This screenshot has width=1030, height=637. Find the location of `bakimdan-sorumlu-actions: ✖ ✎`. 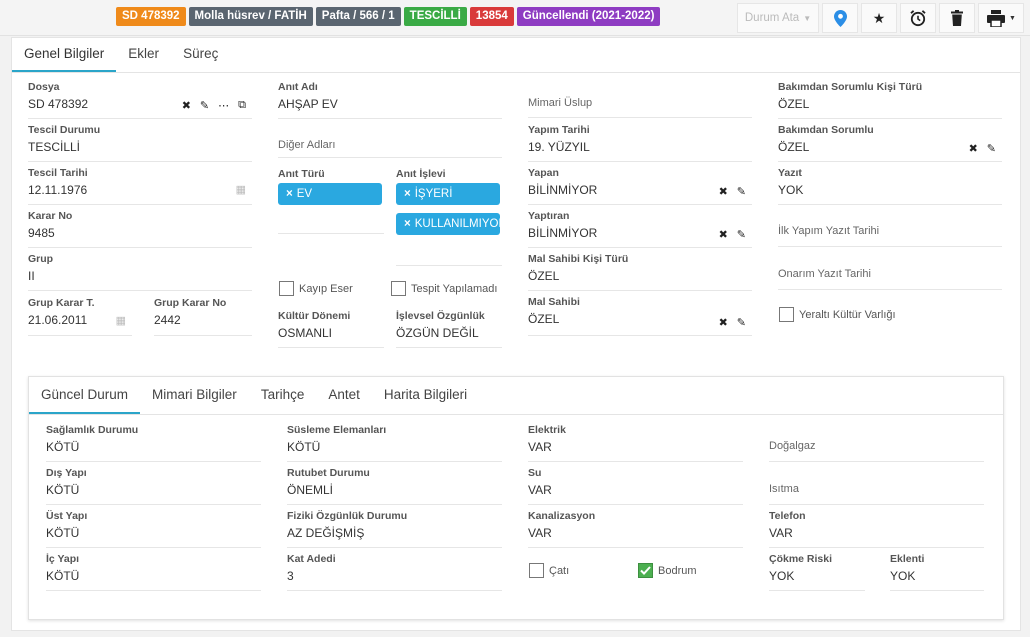

bakimdan-sorumlu-actions: ✖ ✎ is located at coordinates (982, 148).